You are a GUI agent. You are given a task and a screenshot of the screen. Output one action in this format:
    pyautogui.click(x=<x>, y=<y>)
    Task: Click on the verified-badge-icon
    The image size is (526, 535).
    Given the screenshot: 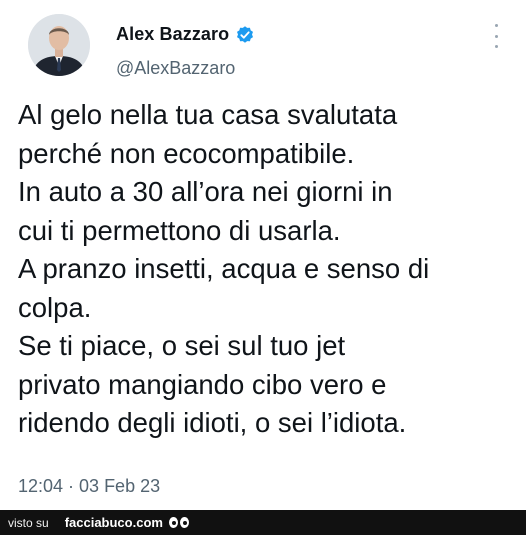 What is the action you would take?
    pyautogui.click(x=245, y=35)
    